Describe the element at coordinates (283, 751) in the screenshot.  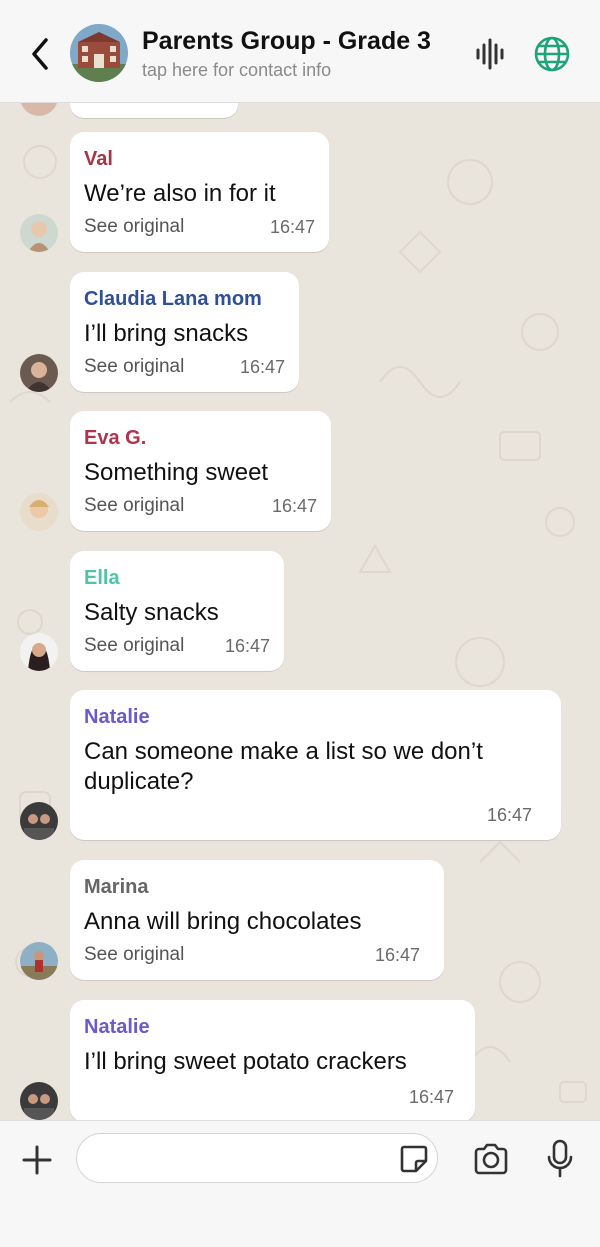
I see `message-text: Can someone make a list so we don’t` at that location.